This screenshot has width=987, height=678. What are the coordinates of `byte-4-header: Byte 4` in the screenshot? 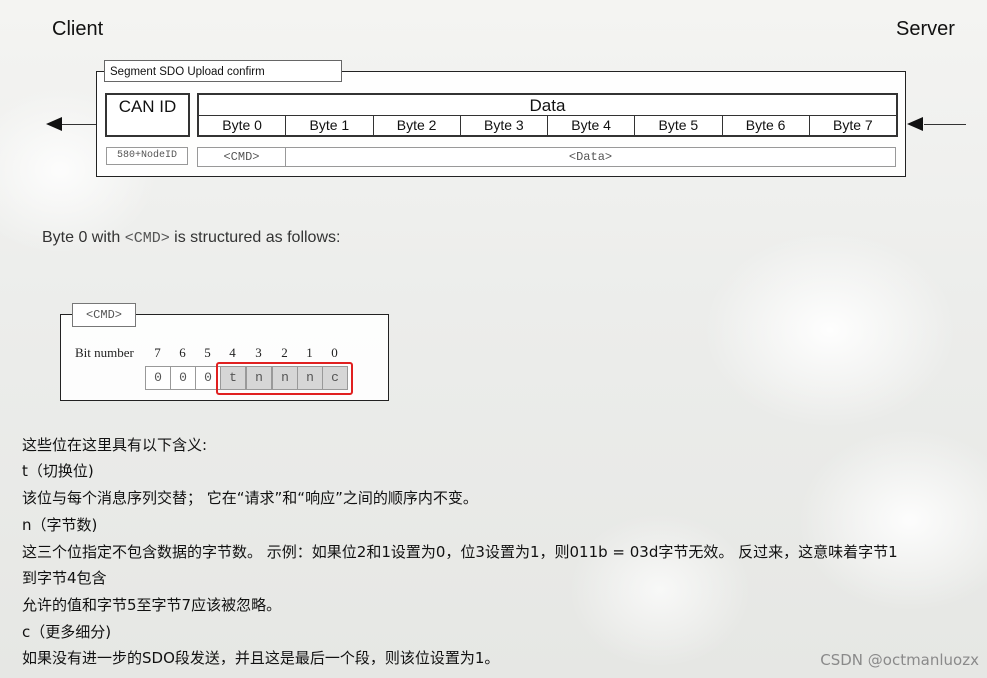 It's located at (592, 125).